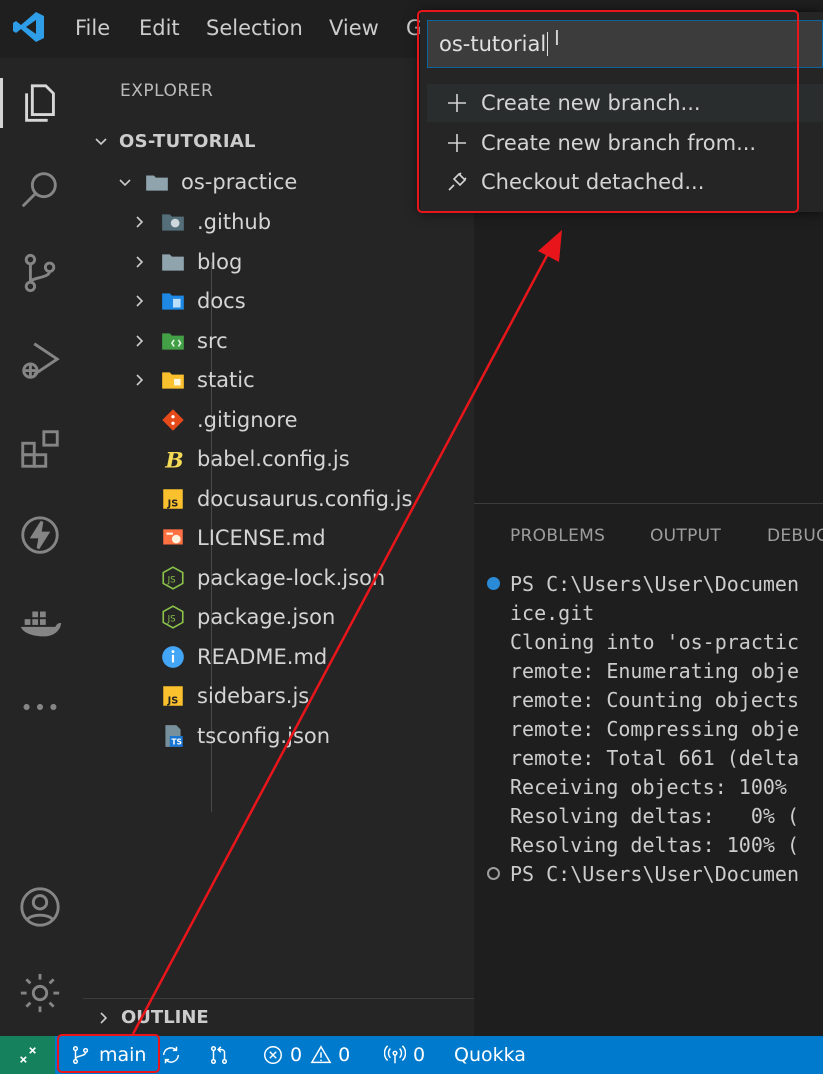 The width and height of the screenshot is (823, 1074). Describe the element at coordinates (795, 536) in the screenshot. I see `tab-debug: DEBUG` at that location.